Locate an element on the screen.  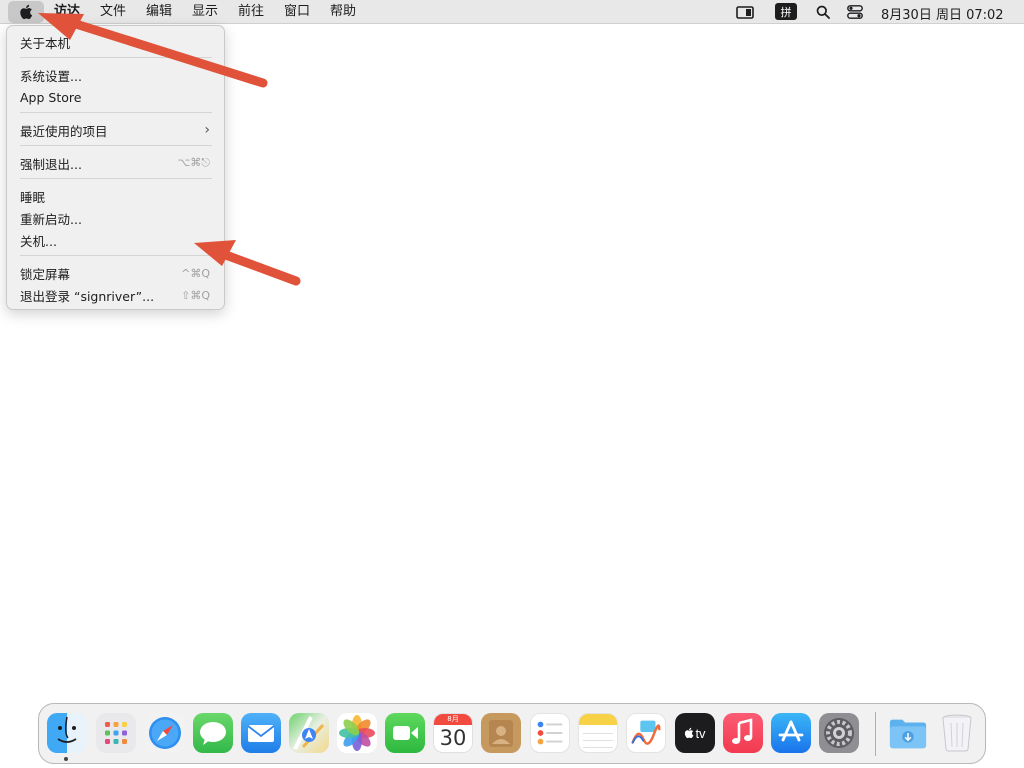
music-icon is located at coordinates (743, 733).